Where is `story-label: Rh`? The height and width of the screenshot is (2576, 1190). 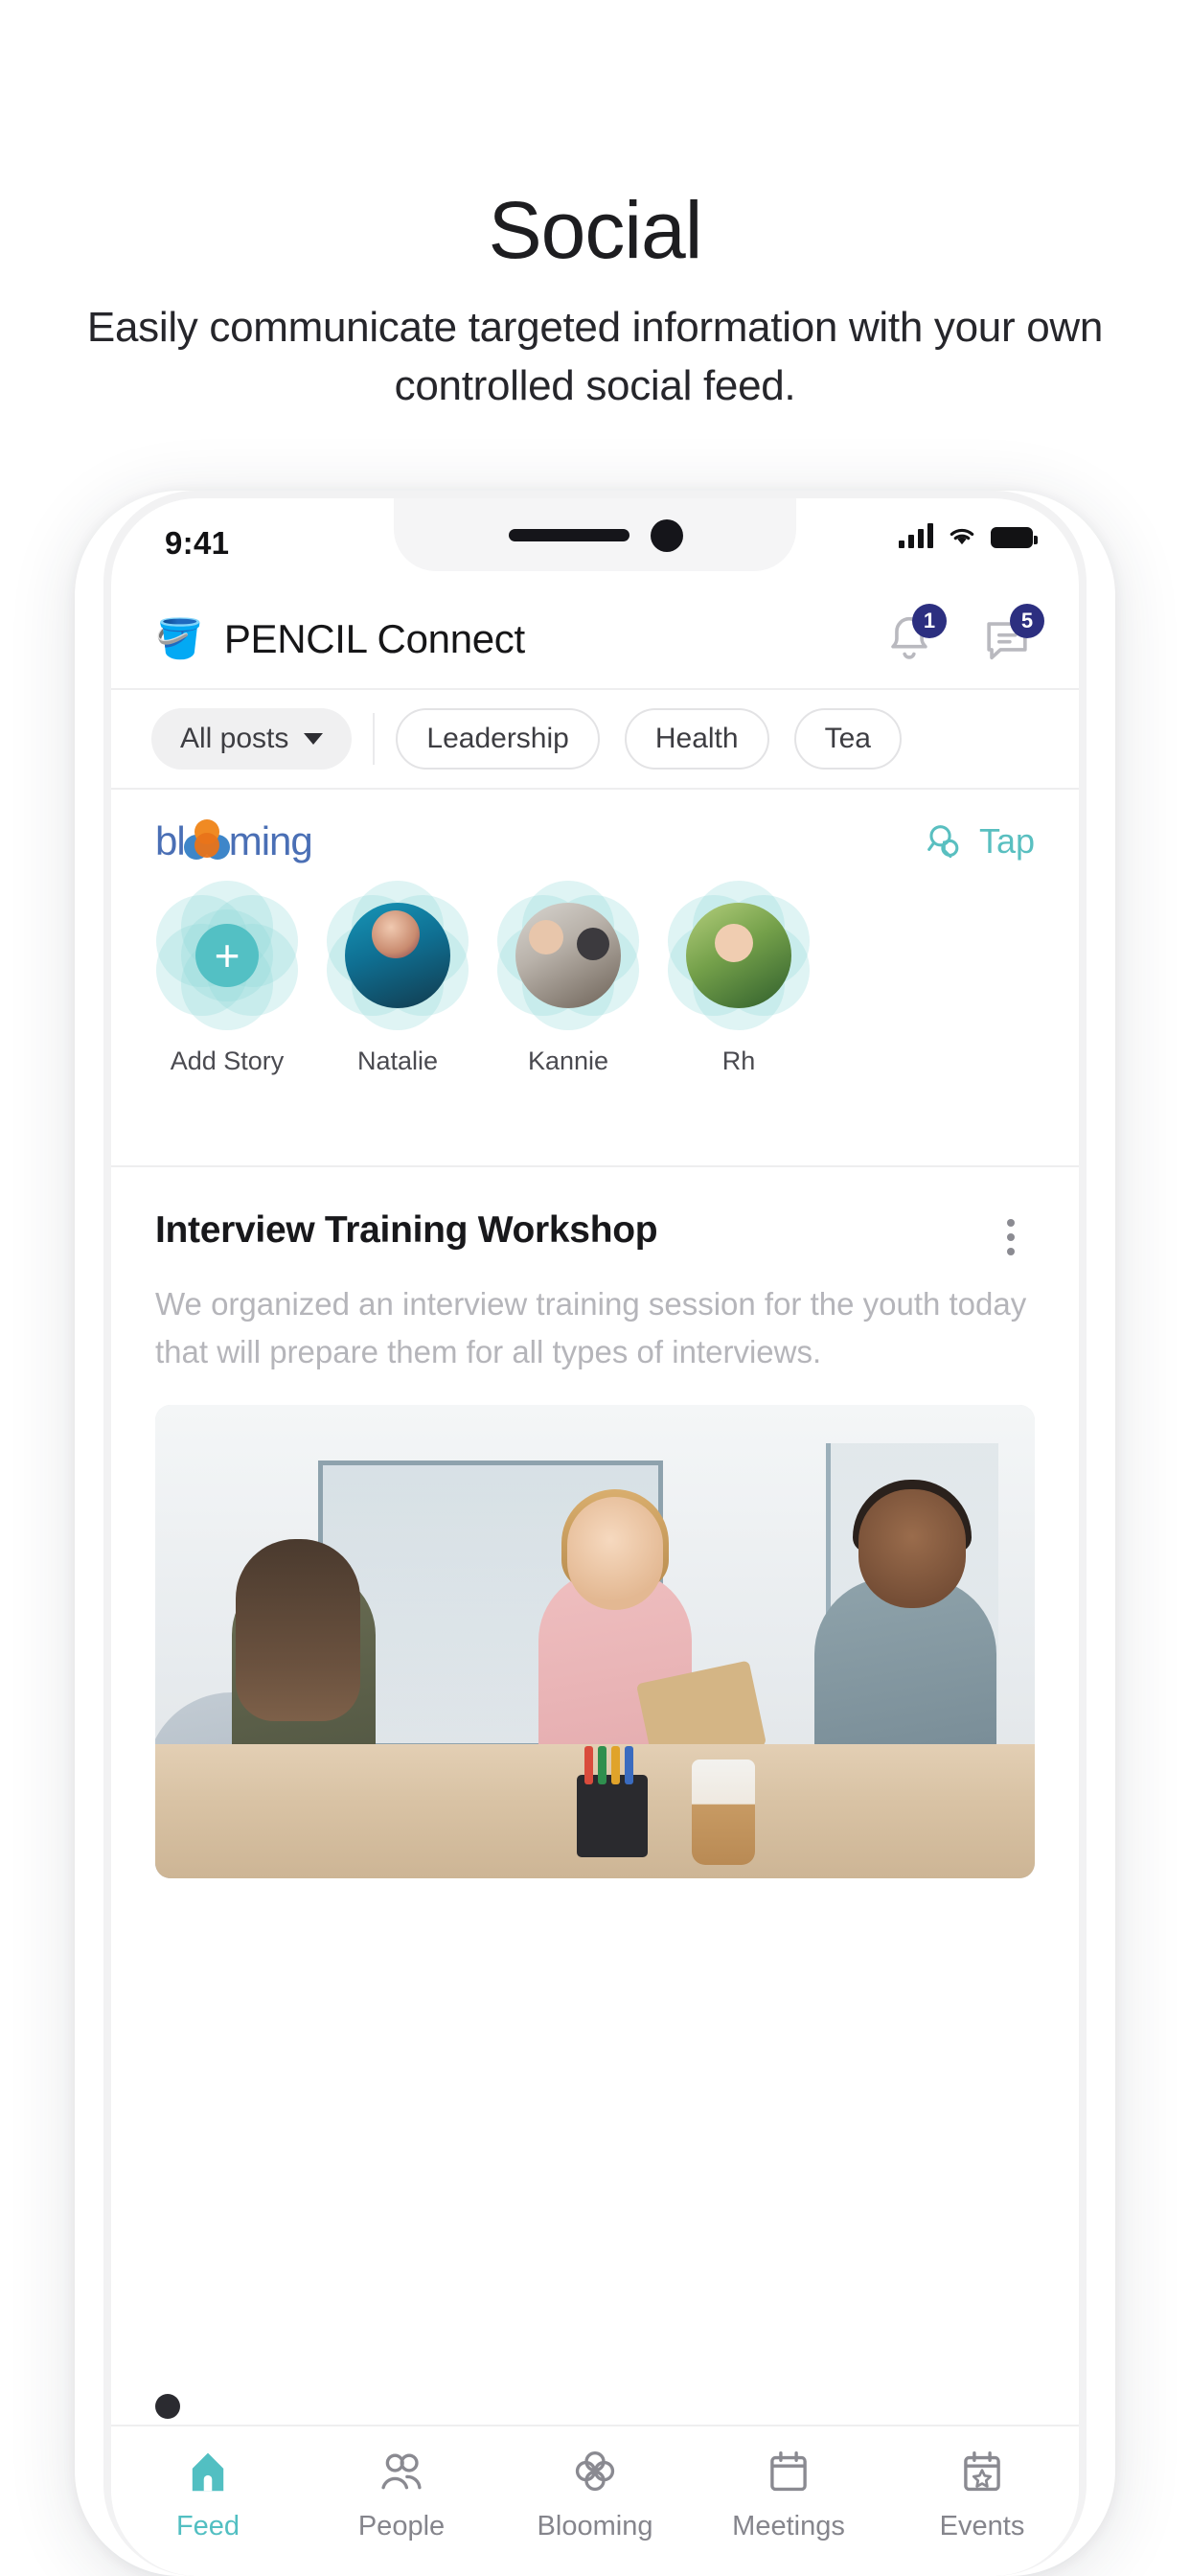
story-label: Rh is located at coordinates (739, 1061).